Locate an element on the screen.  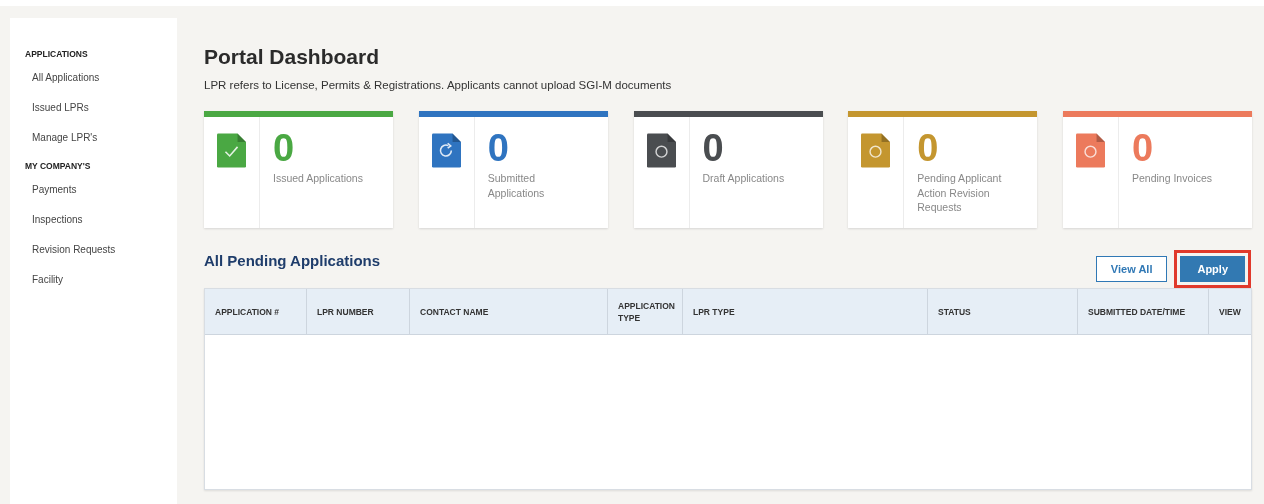
stat-label: Pending Invoices is located at coordinates (1172, 178).